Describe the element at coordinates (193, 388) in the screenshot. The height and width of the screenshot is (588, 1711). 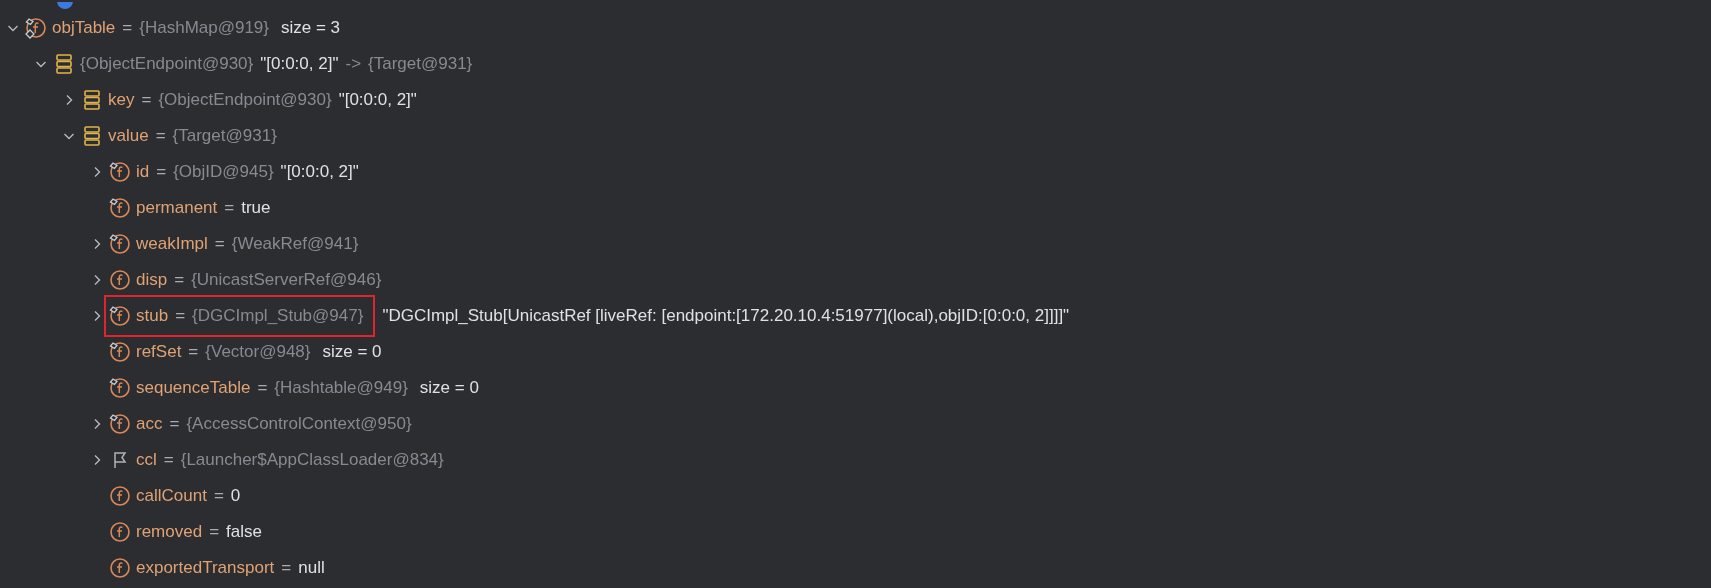
I see `field-name: sequenceTable` at that location.